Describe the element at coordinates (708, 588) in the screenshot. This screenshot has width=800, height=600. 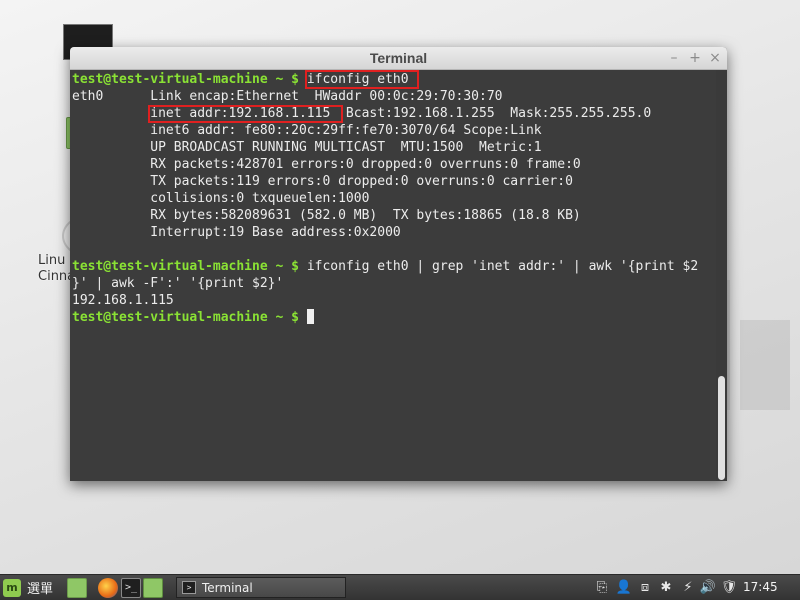
I see `volume-icon: 🔊` at that location.